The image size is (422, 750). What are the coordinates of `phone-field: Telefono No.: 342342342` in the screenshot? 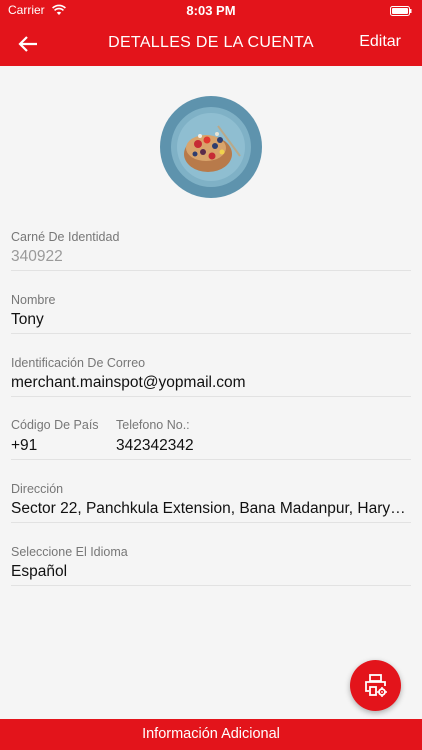 It's located at (261, 437).